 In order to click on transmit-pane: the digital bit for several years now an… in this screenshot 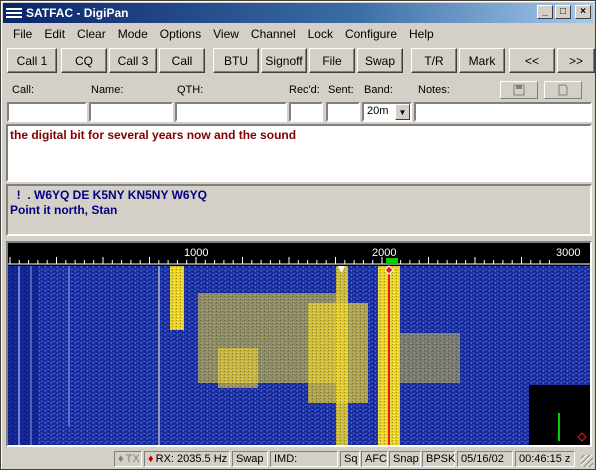, I will do `click(299, 153)`.